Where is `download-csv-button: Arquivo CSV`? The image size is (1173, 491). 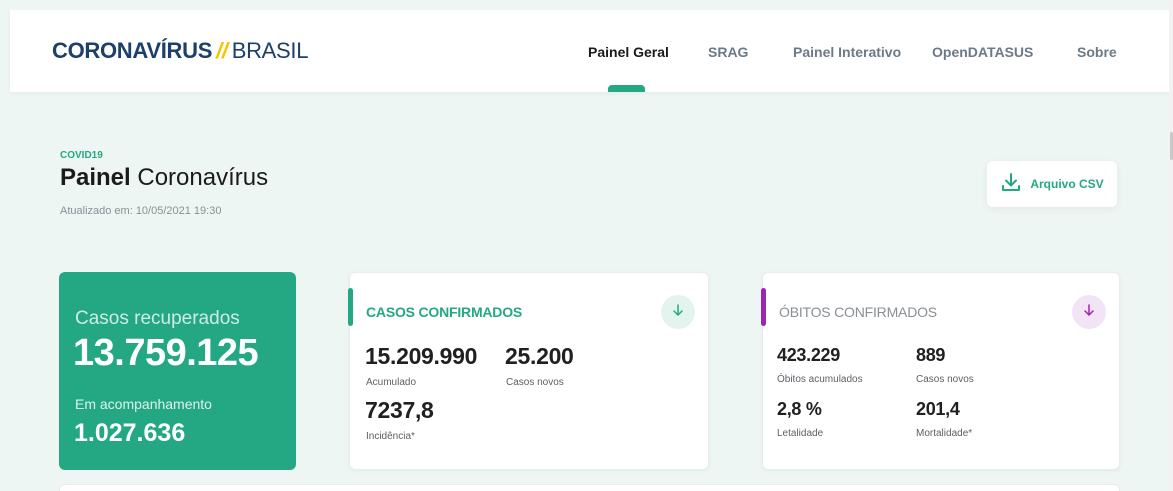 download-csv-button: Arquivo CSV is located at coordinates (1052, 184).